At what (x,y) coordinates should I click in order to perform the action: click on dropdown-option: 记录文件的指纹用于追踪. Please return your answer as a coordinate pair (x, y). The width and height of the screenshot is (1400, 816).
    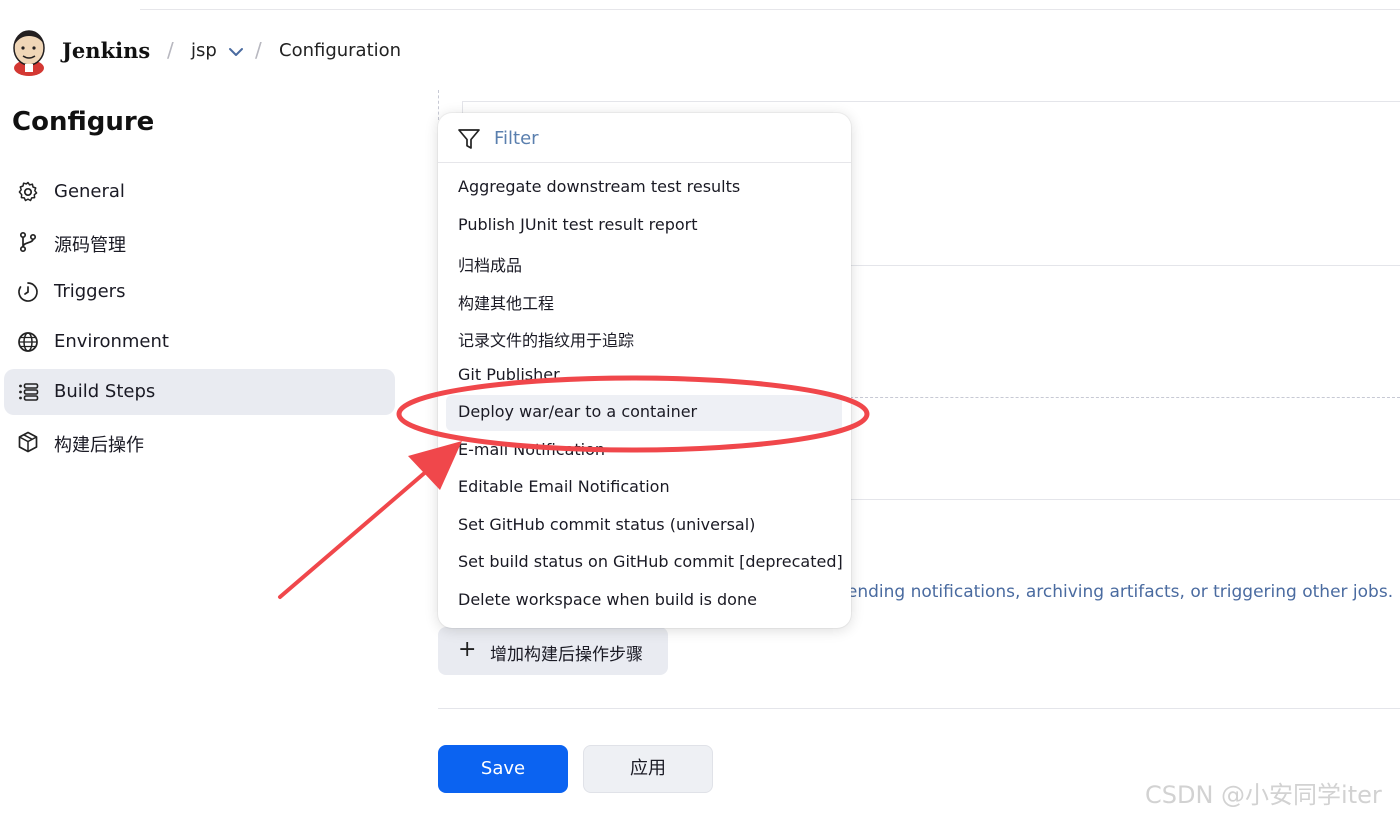
    Looking at the image, I should click on (644, 338).